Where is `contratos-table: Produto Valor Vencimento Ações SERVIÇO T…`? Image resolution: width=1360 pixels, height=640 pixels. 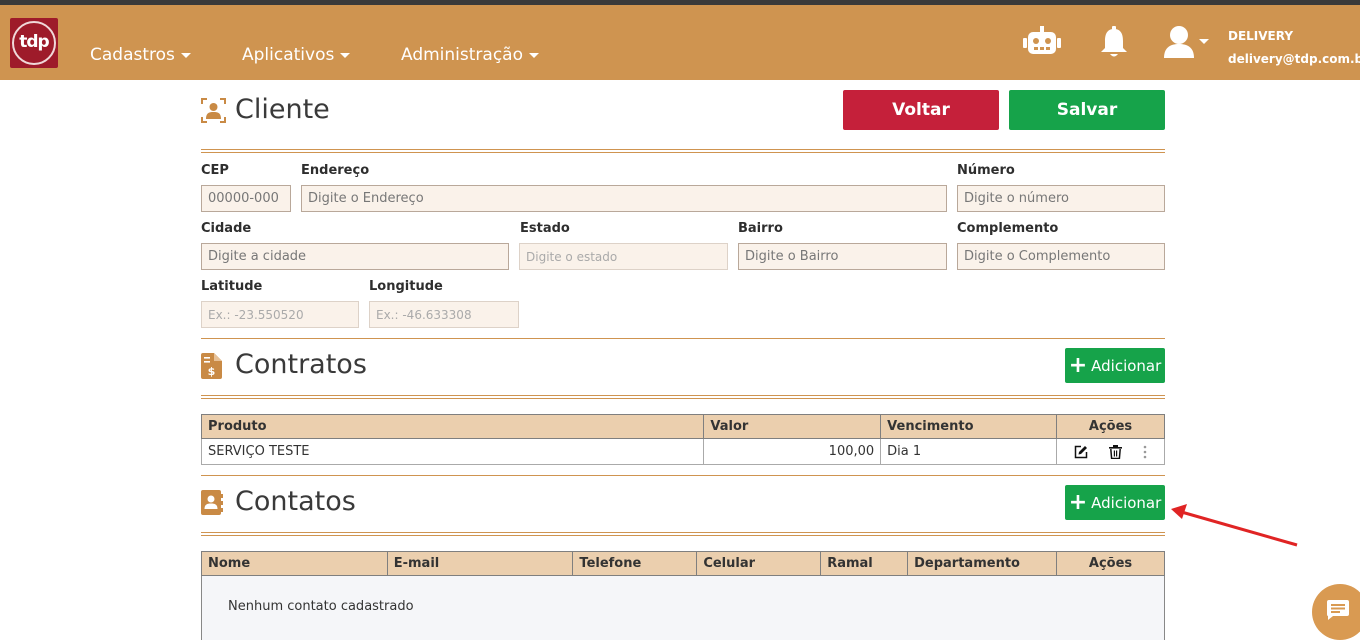 contratos-table: Produto Valor Vencimento Ações SERVIÇO T… is located at coordinates (682, 439).